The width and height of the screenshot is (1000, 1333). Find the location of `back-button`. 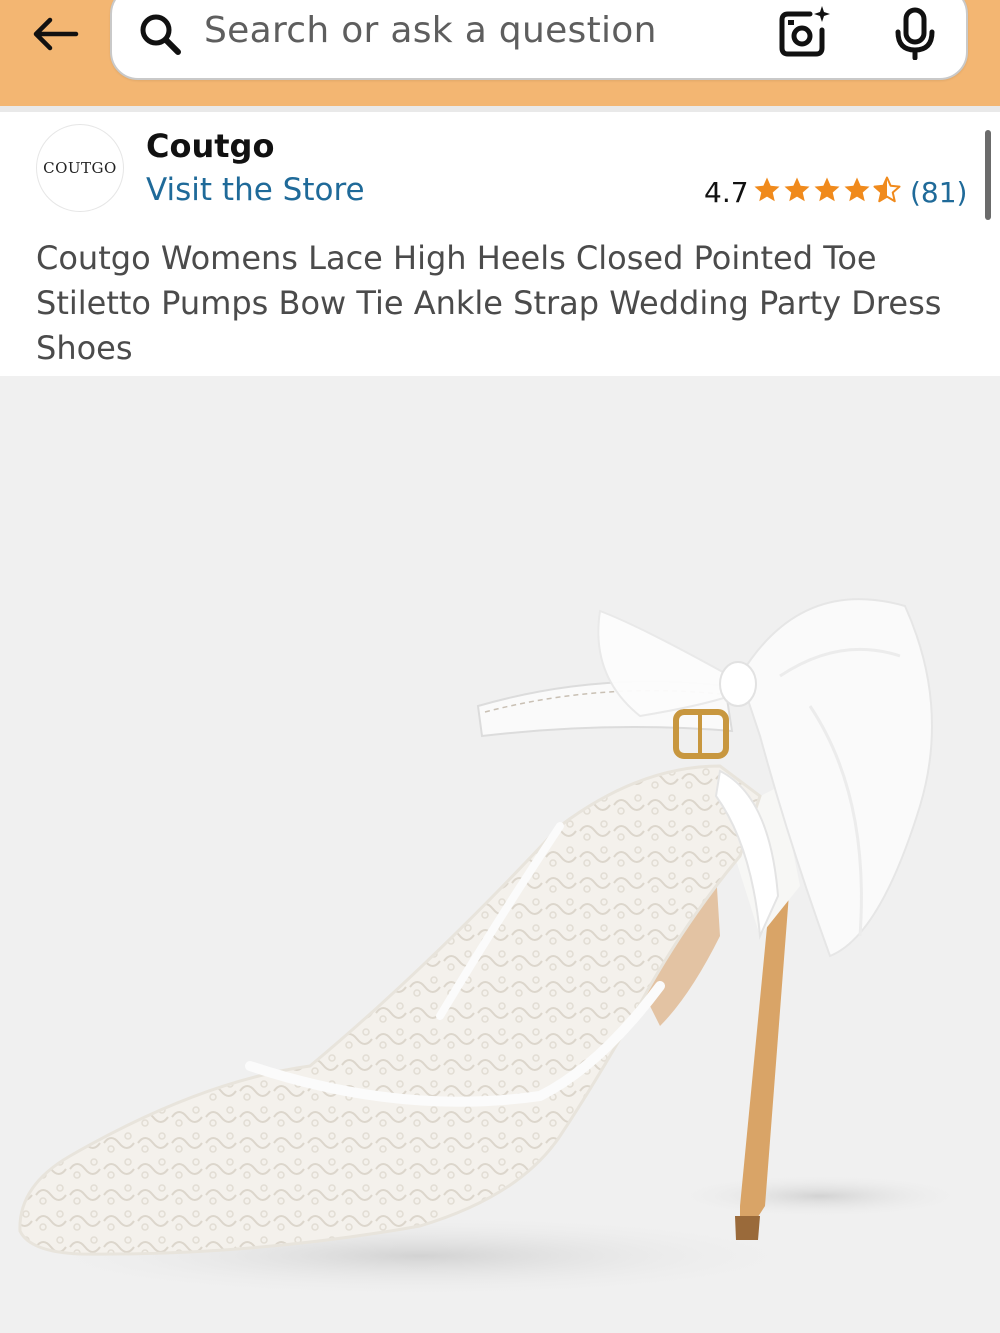

back-button is located at coordinates (55, 34).